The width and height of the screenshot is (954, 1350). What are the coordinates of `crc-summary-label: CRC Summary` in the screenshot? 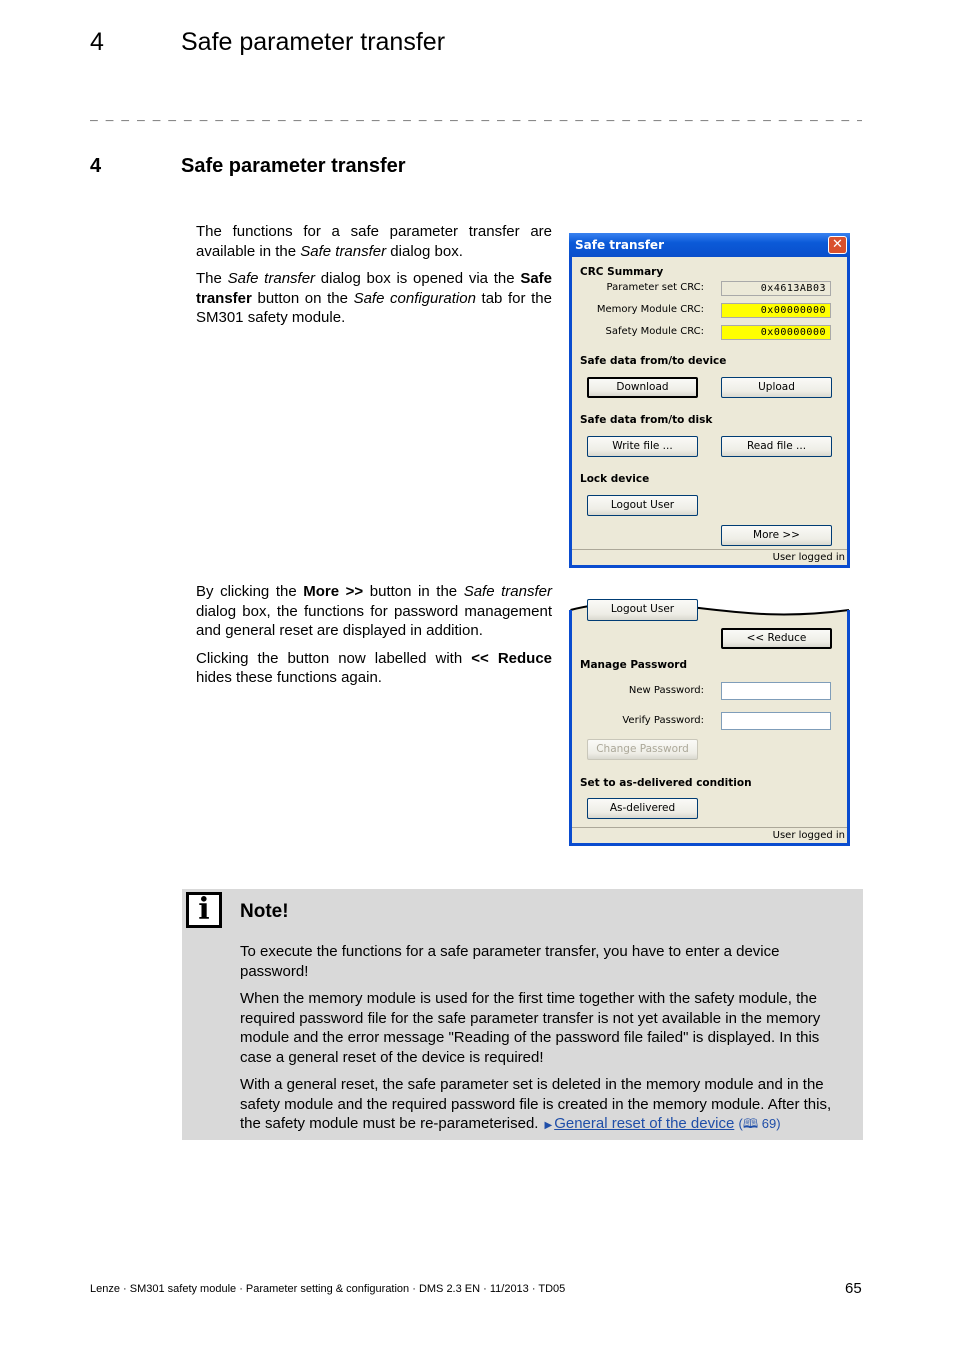 It's located at (622, 272).